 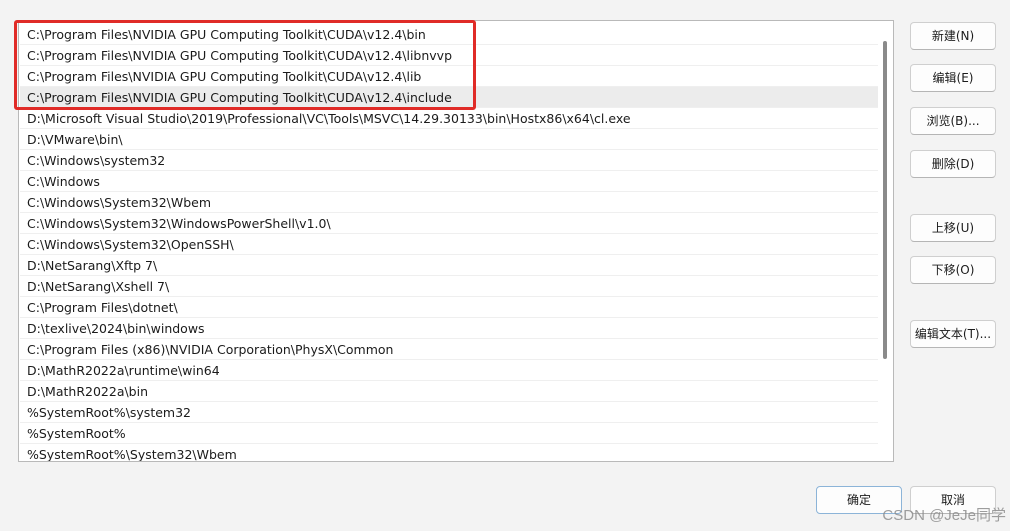 I want to click on vertical-scrollbar-thumb, so click(x=885, y=200).